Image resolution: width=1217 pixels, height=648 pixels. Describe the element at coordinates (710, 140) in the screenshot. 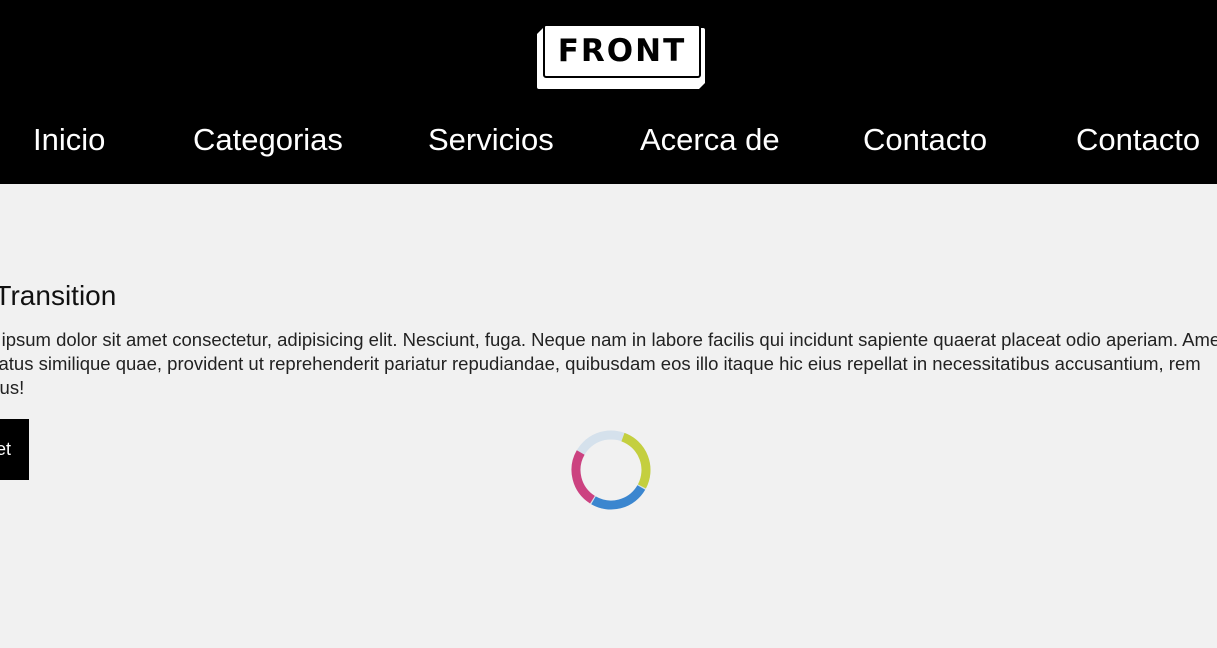

I see `nav-item-acerca-de: Acerca de` at that location.